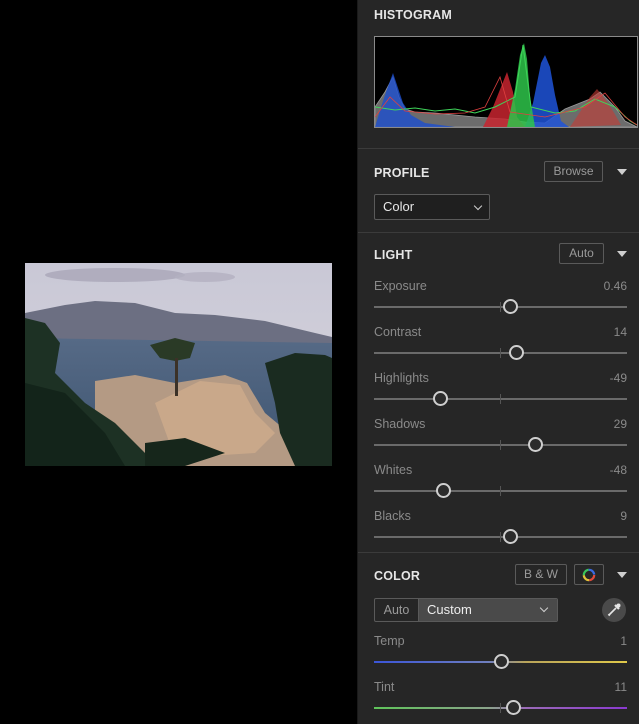  What do you see at coordinates (620, 332) in the screenshot?
I see `slider-value: 14` at bounding box center [620, 332].